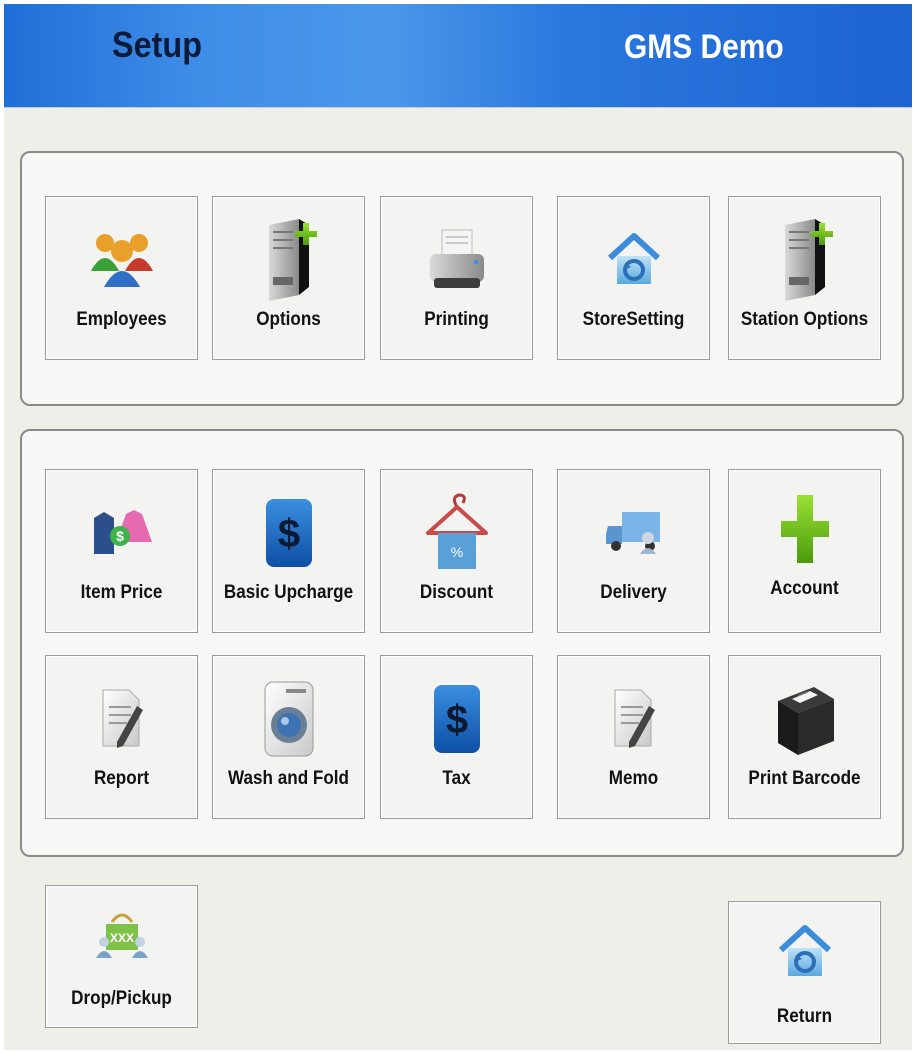  I want to click on delivery-label: Delivery, so click(633, 592).